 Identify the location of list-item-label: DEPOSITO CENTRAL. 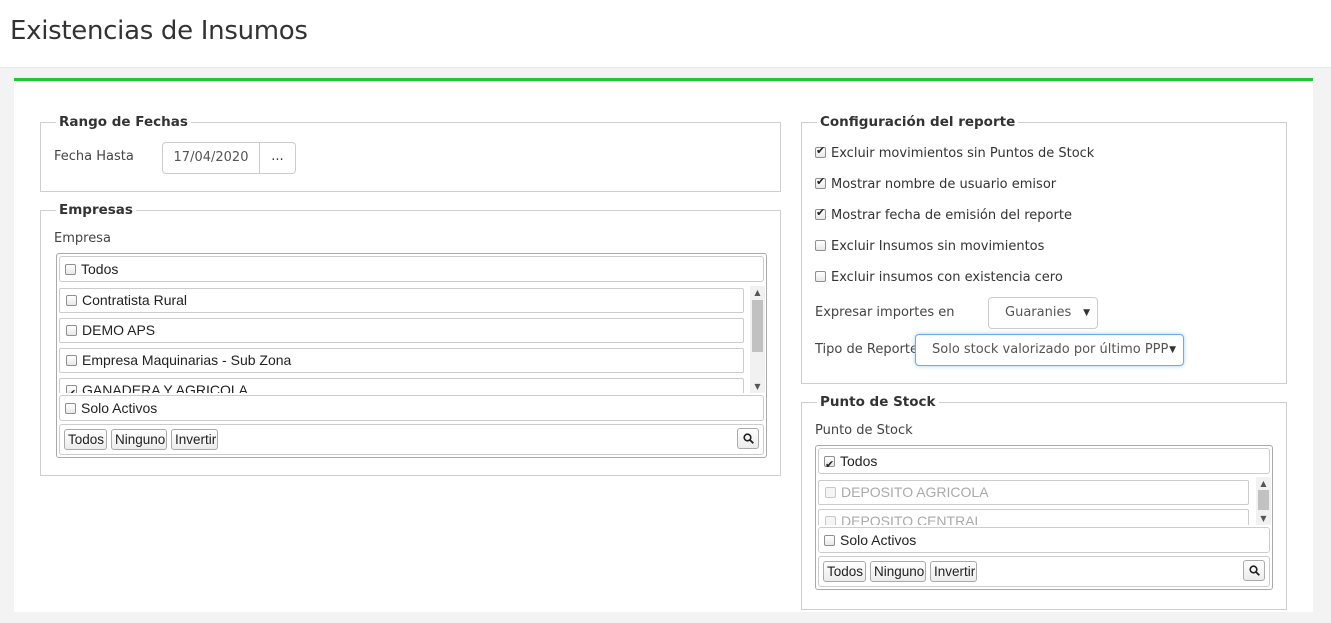
(912, 519).